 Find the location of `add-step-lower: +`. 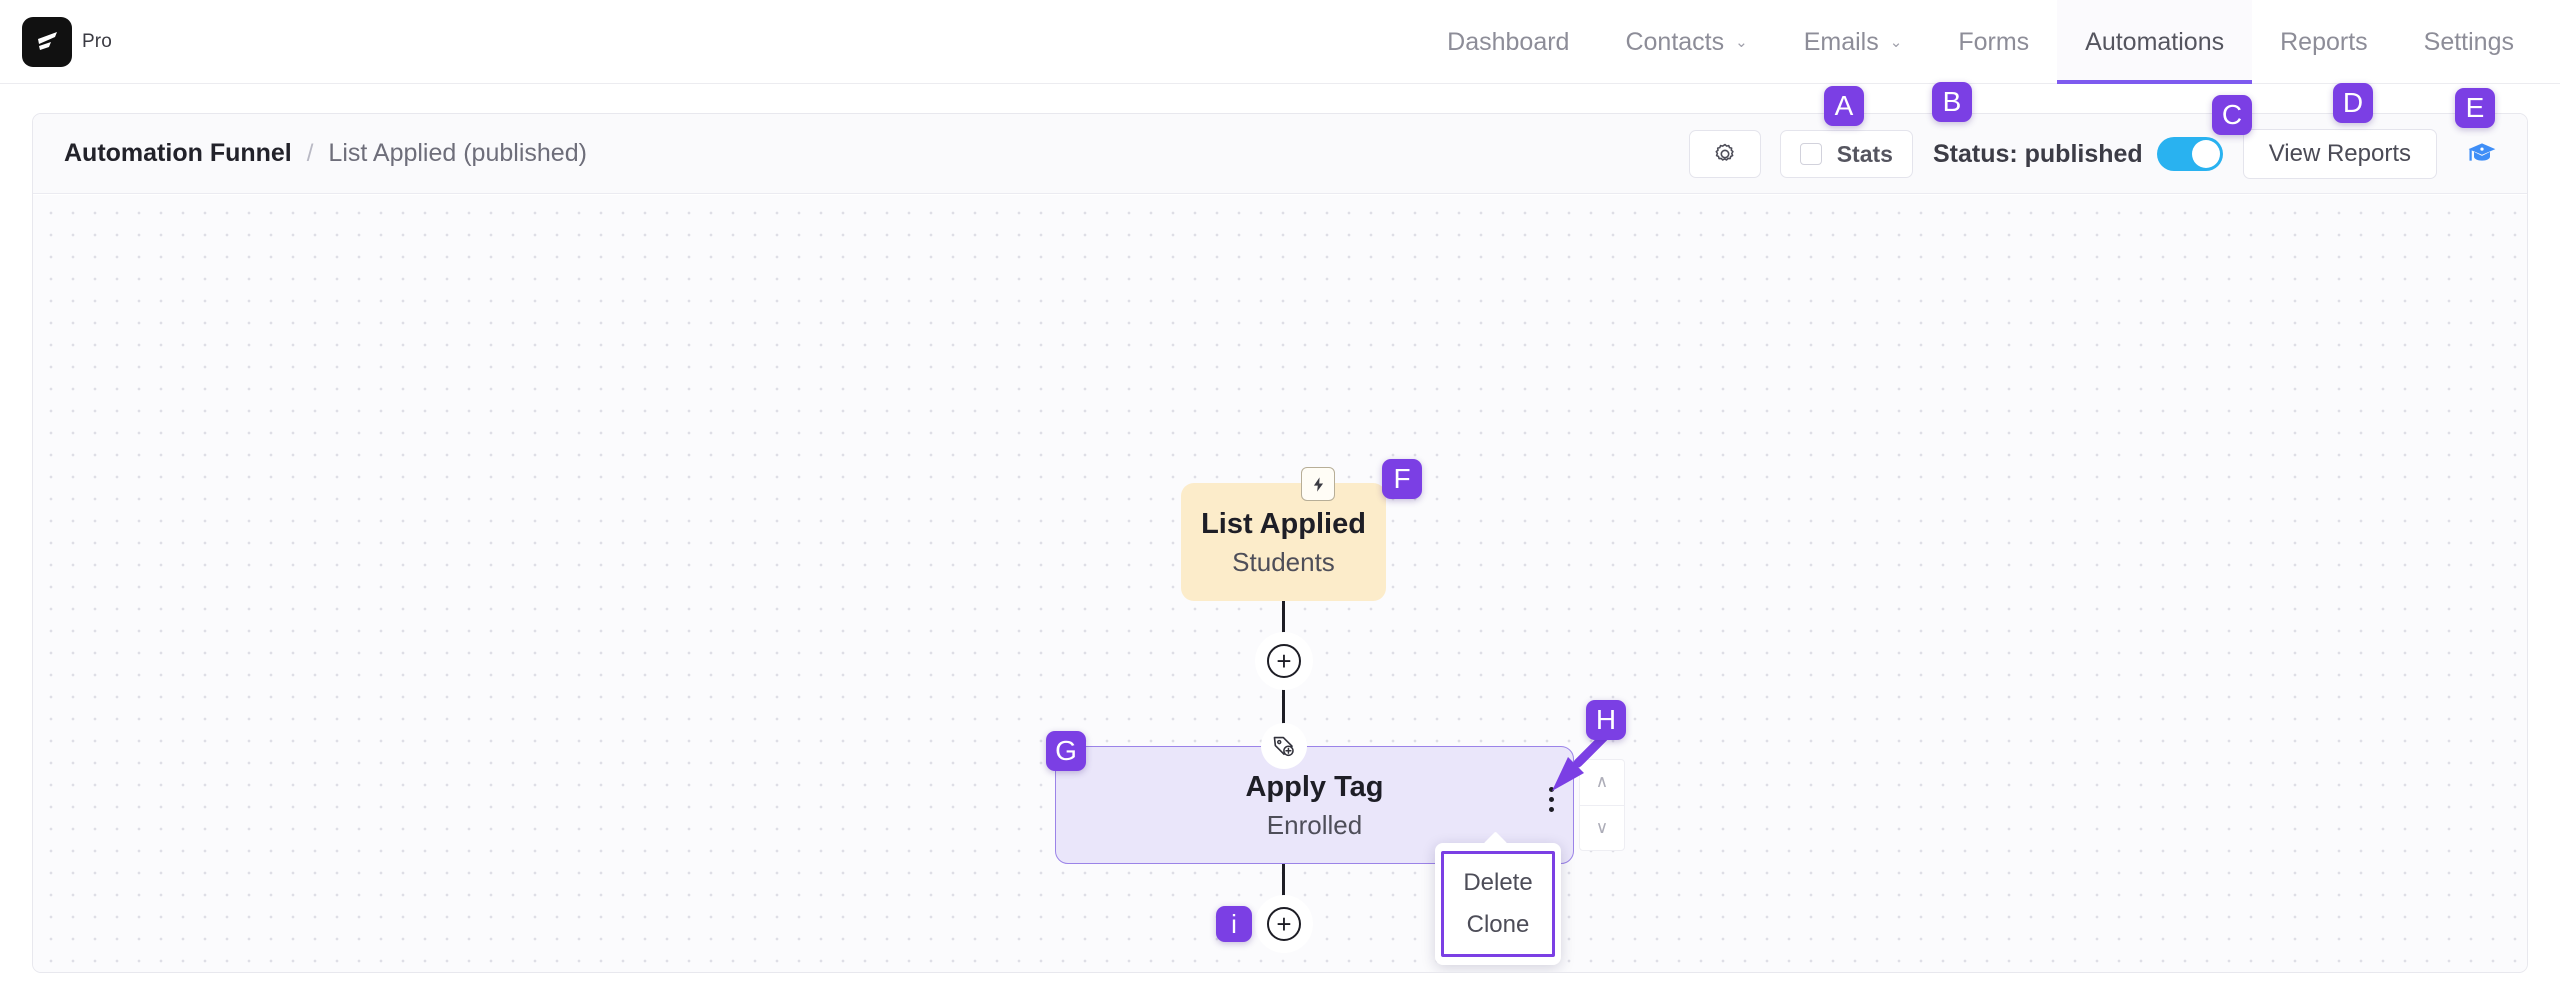

add-step-lower: + is located at coordinates (1284, 924).